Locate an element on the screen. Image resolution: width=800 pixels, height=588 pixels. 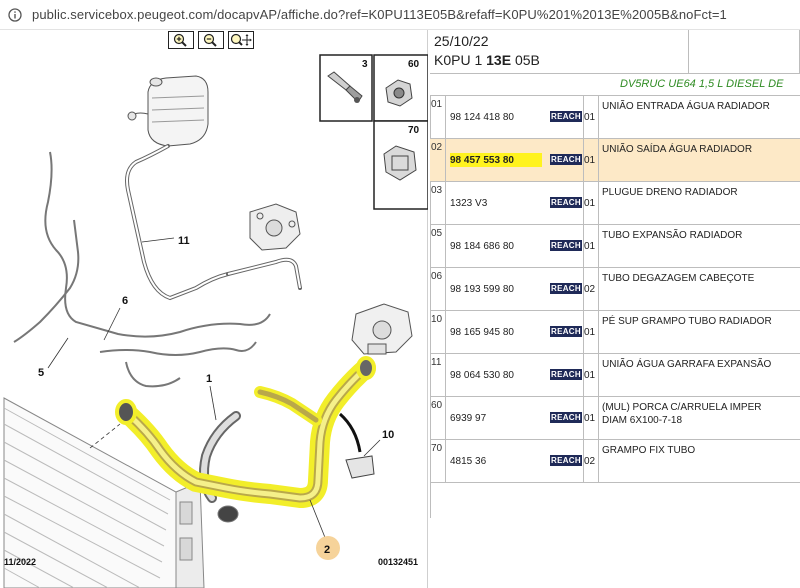
part-description-line: TUBO EXPANSÃO RADIADOR is located at coordinates (672, 235).